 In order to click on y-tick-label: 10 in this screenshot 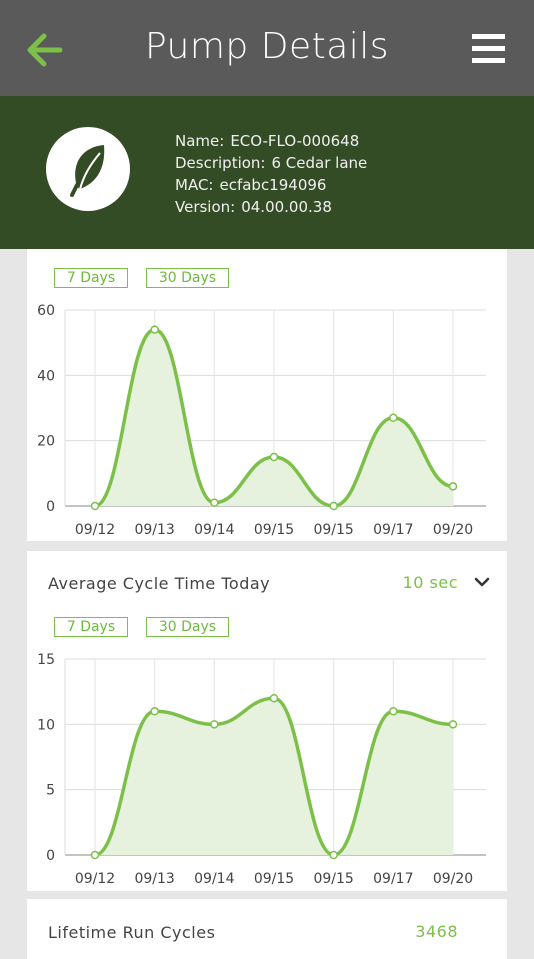, I will do `click(46, 725)`.